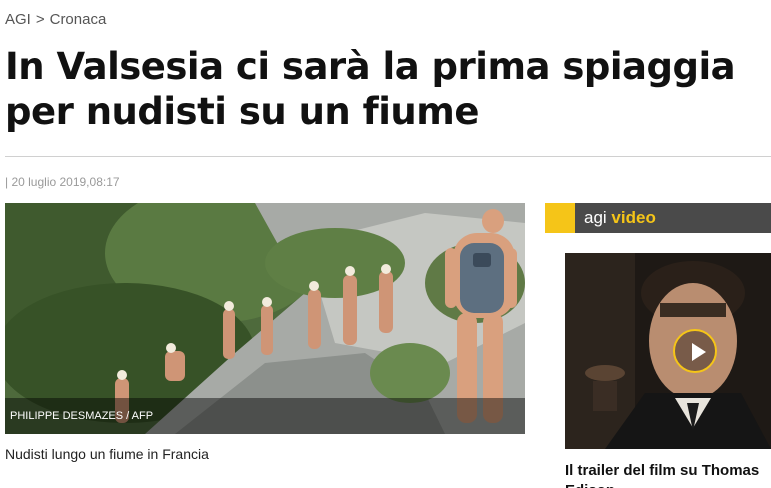 The width and height of the screenshot is (771, 488). I want to click on video-thumbnail, so click(668, 351).